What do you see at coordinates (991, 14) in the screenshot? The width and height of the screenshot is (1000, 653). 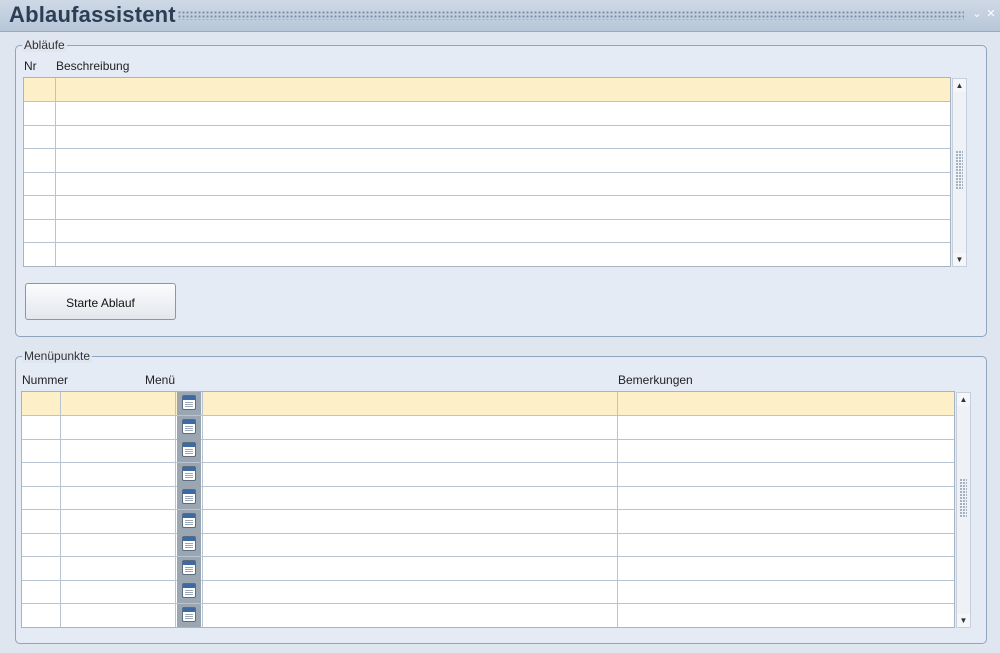 I see `close-icon: ✕` at bounding box center [991, 14].